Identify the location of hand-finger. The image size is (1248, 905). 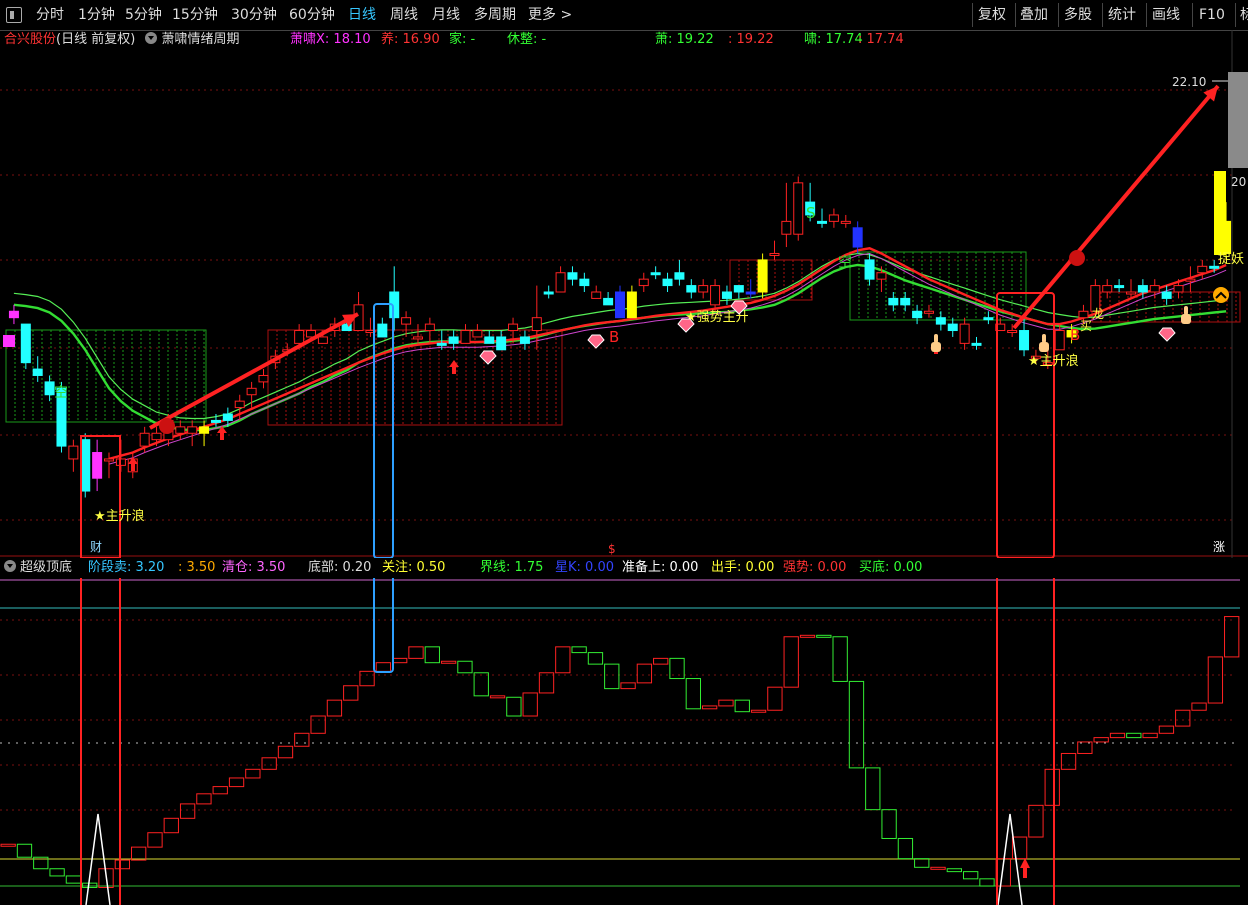
(1186, 310).